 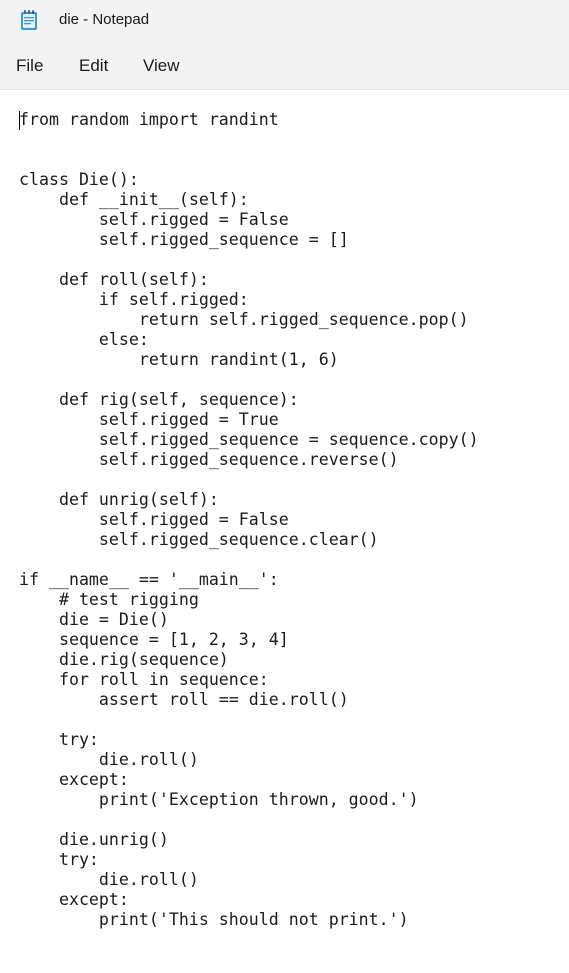 What do you see at coordinates (19, 120) in the screenshot?
I see `text-caret` at bounding box center [19, 120].